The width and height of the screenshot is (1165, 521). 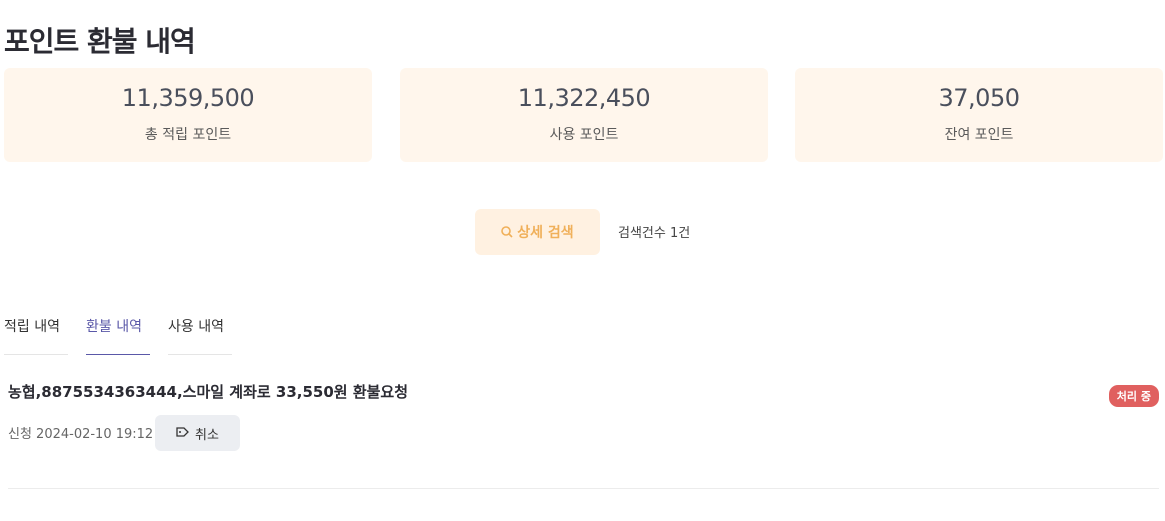 I want to click on refund-item-title: 농협,8875534363444,스마일 계좌로 33,550원 환불요청, so click(x=208, y=392).